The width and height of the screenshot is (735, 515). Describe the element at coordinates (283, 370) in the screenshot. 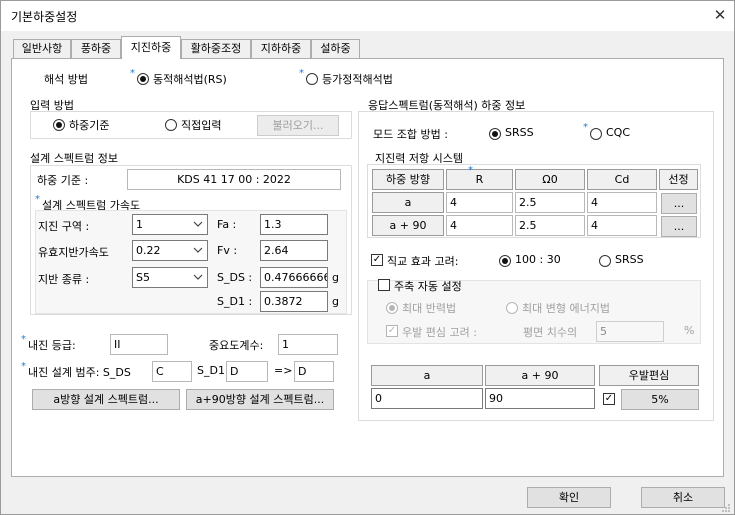

I see `category-arrow: =>` at that location.